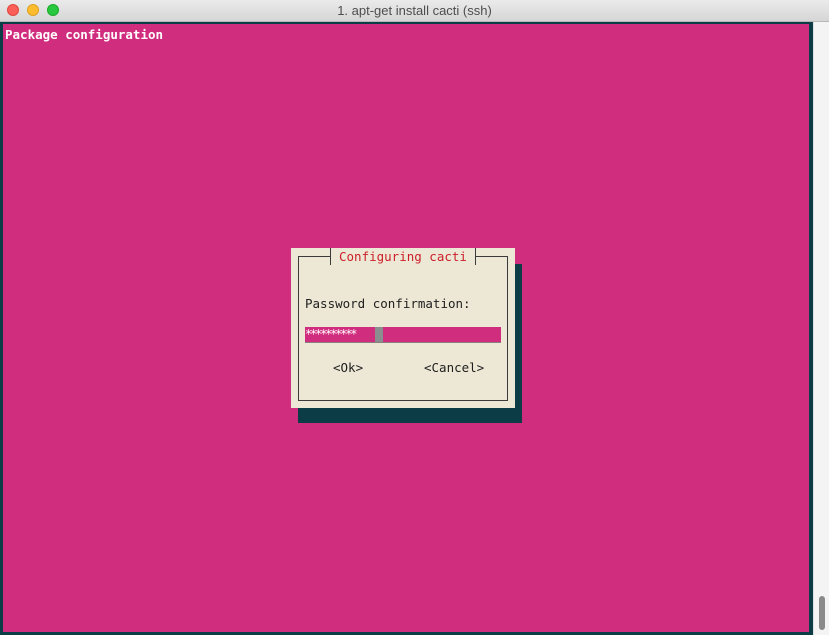  Describe the element at coordinates (348, 367) in the screenshot. I see `ok-button: <Ok>` at that location.